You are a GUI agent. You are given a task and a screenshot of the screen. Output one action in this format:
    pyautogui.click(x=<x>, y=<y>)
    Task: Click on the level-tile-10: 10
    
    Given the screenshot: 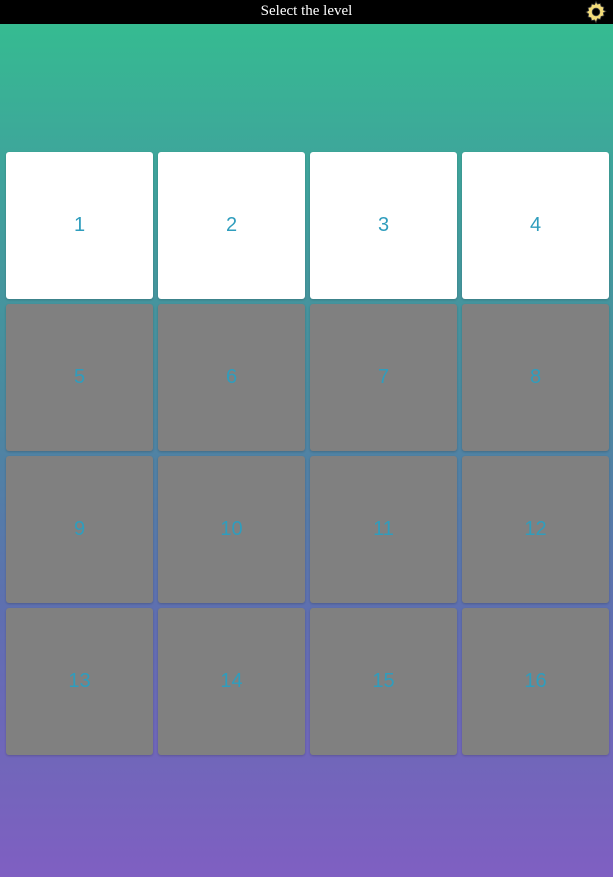 What is the action you would take?
    pyautogui.click(x=231, y=529)
    